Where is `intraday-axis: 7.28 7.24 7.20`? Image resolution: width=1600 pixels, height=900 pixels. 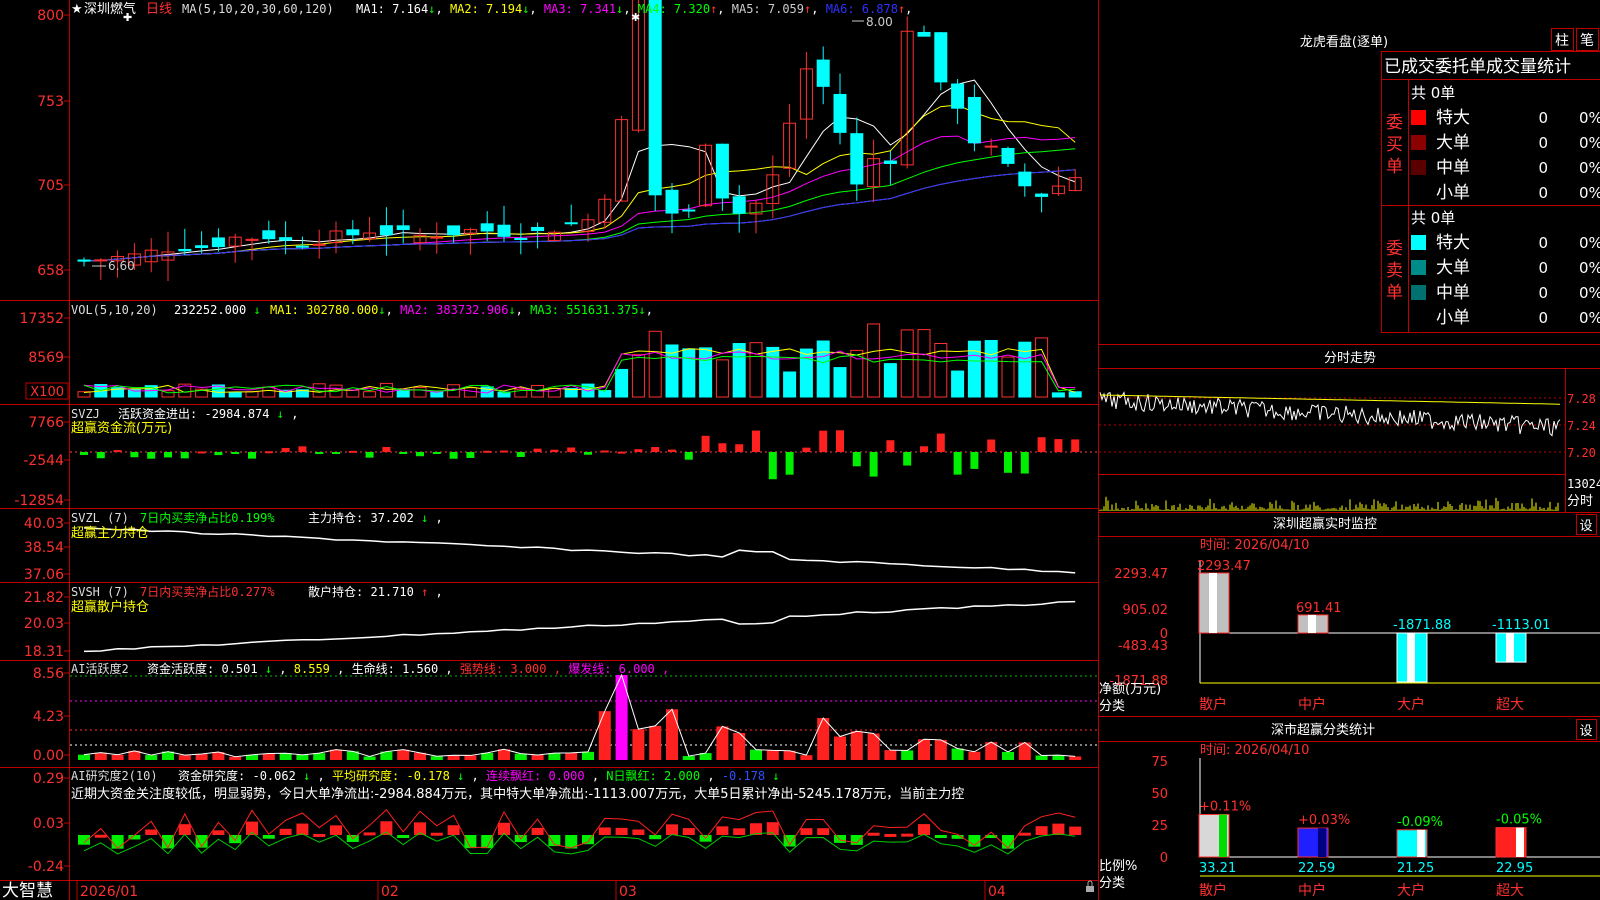
intraday-axis: 7.28 7.24 7.20 is located at coordinates (1581, 426).